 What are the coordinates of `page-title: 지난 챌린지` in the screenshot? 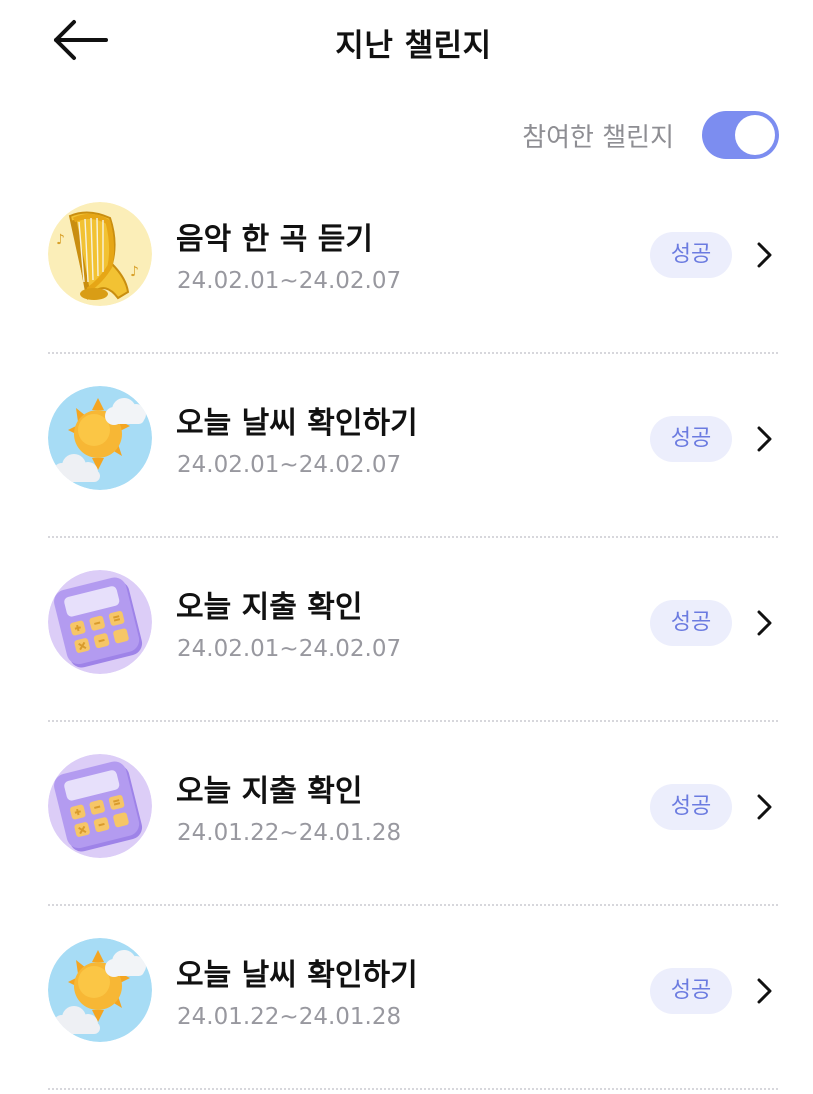 It's located at (413, 46).